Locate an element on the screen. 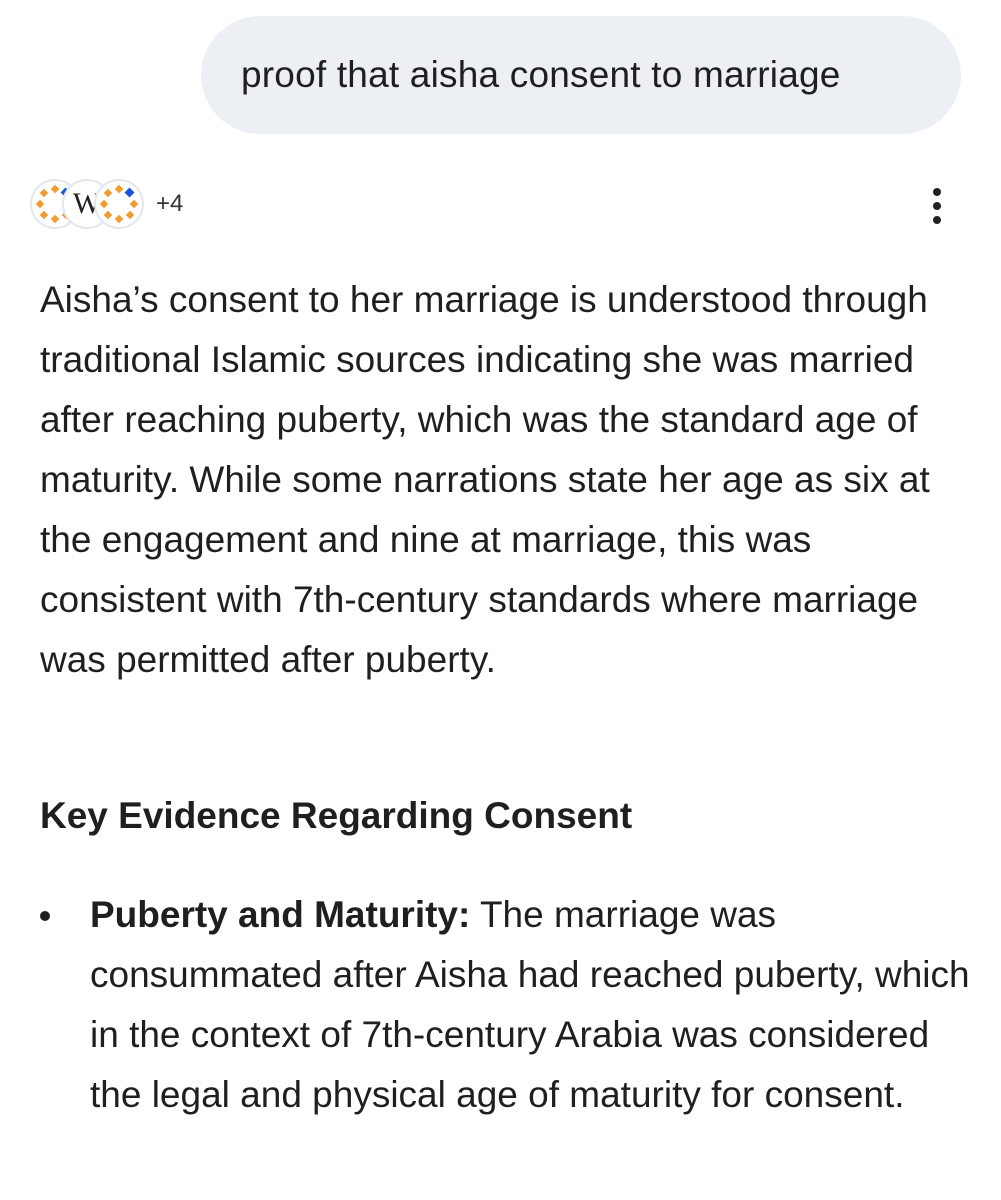  section-heading: Key Evidence Regarding Consent is located at coordinates (336, 815).